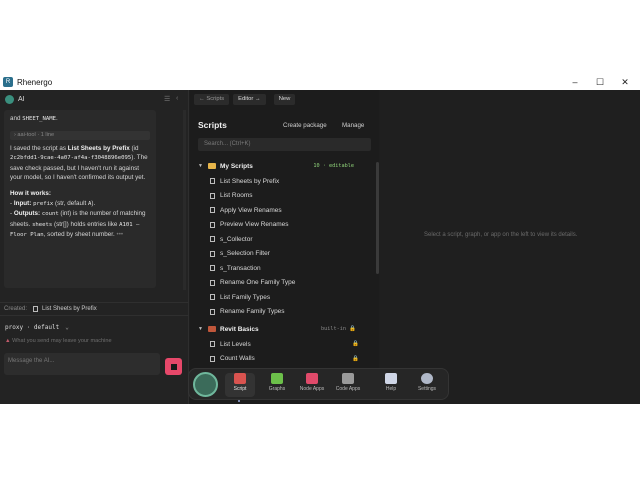 The image size is (640, 480). Describe the element at coordinates (287, 239) in the screenshot. I see `script-item: s_Collector` at that location.